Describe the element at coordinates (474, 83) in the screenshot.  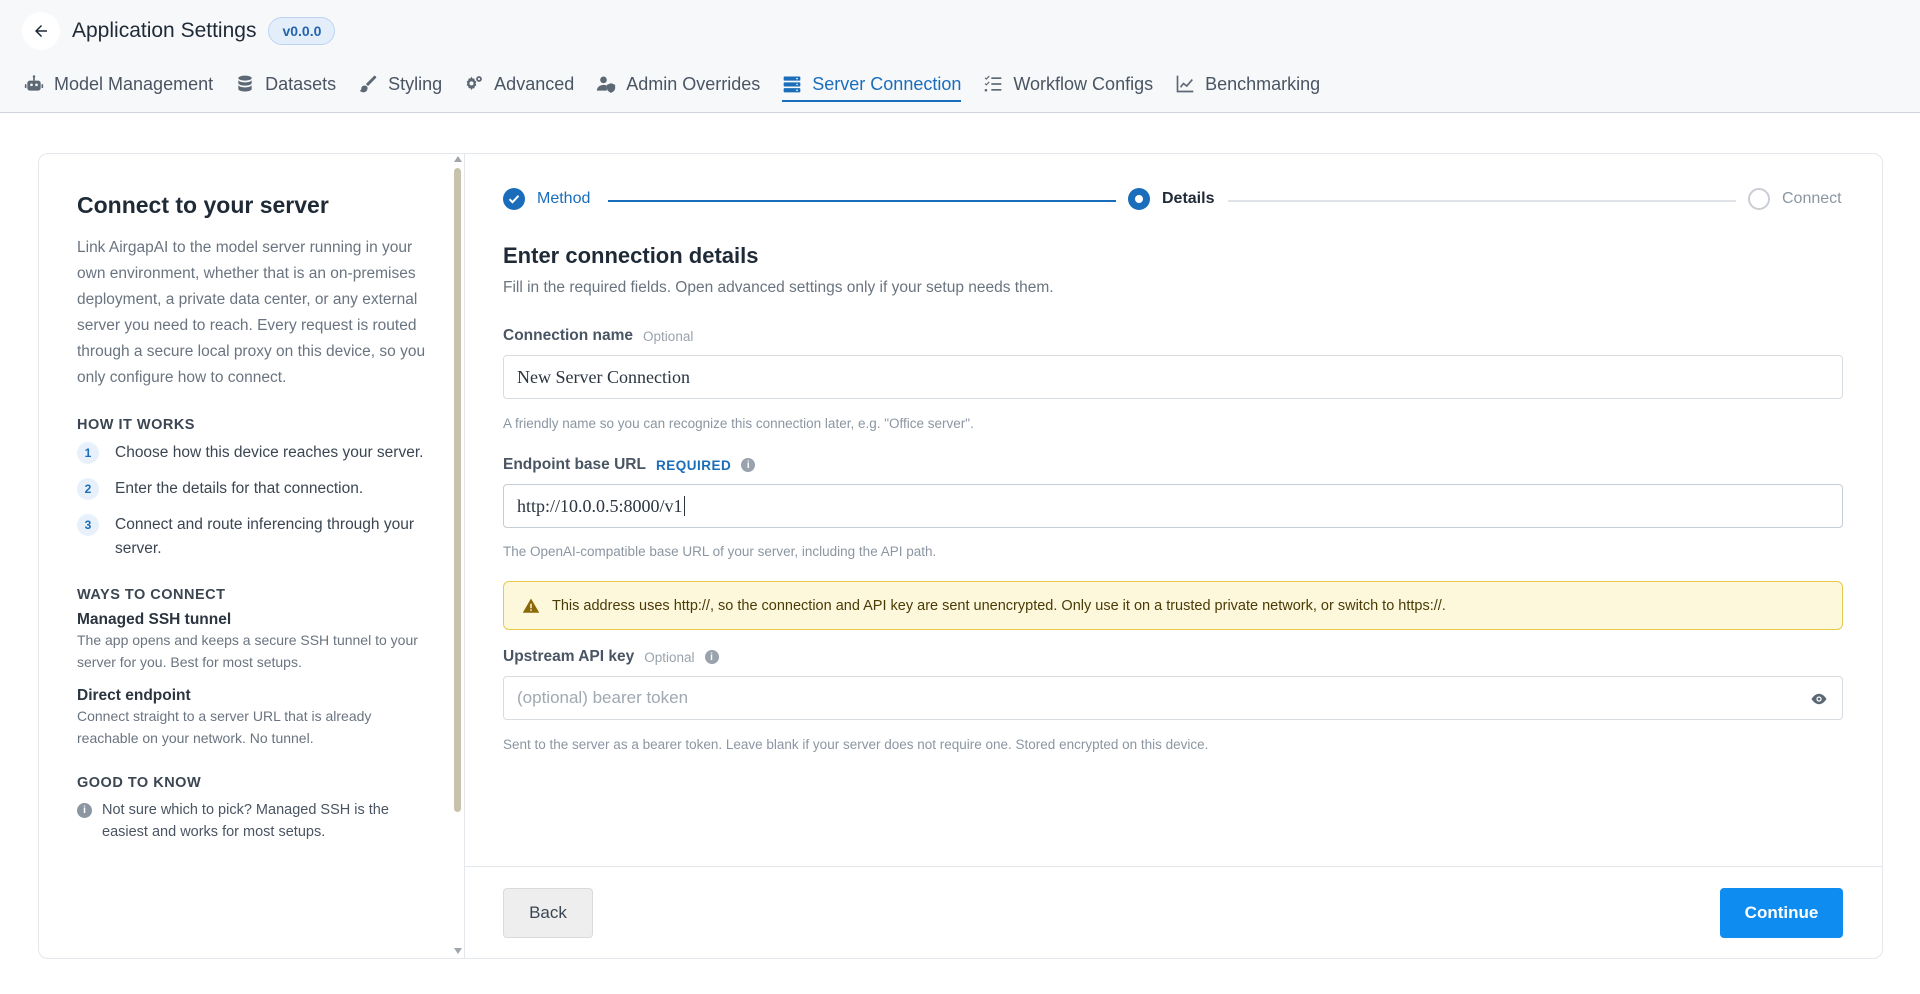
I see `gears-icon` at that location.